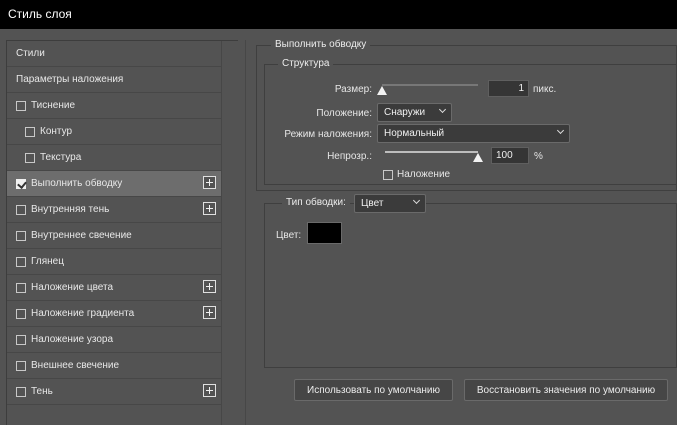 The height and width of the screenshot is (425, 677). I want to click on style-list-item: Тиснение, so click(114, 106).